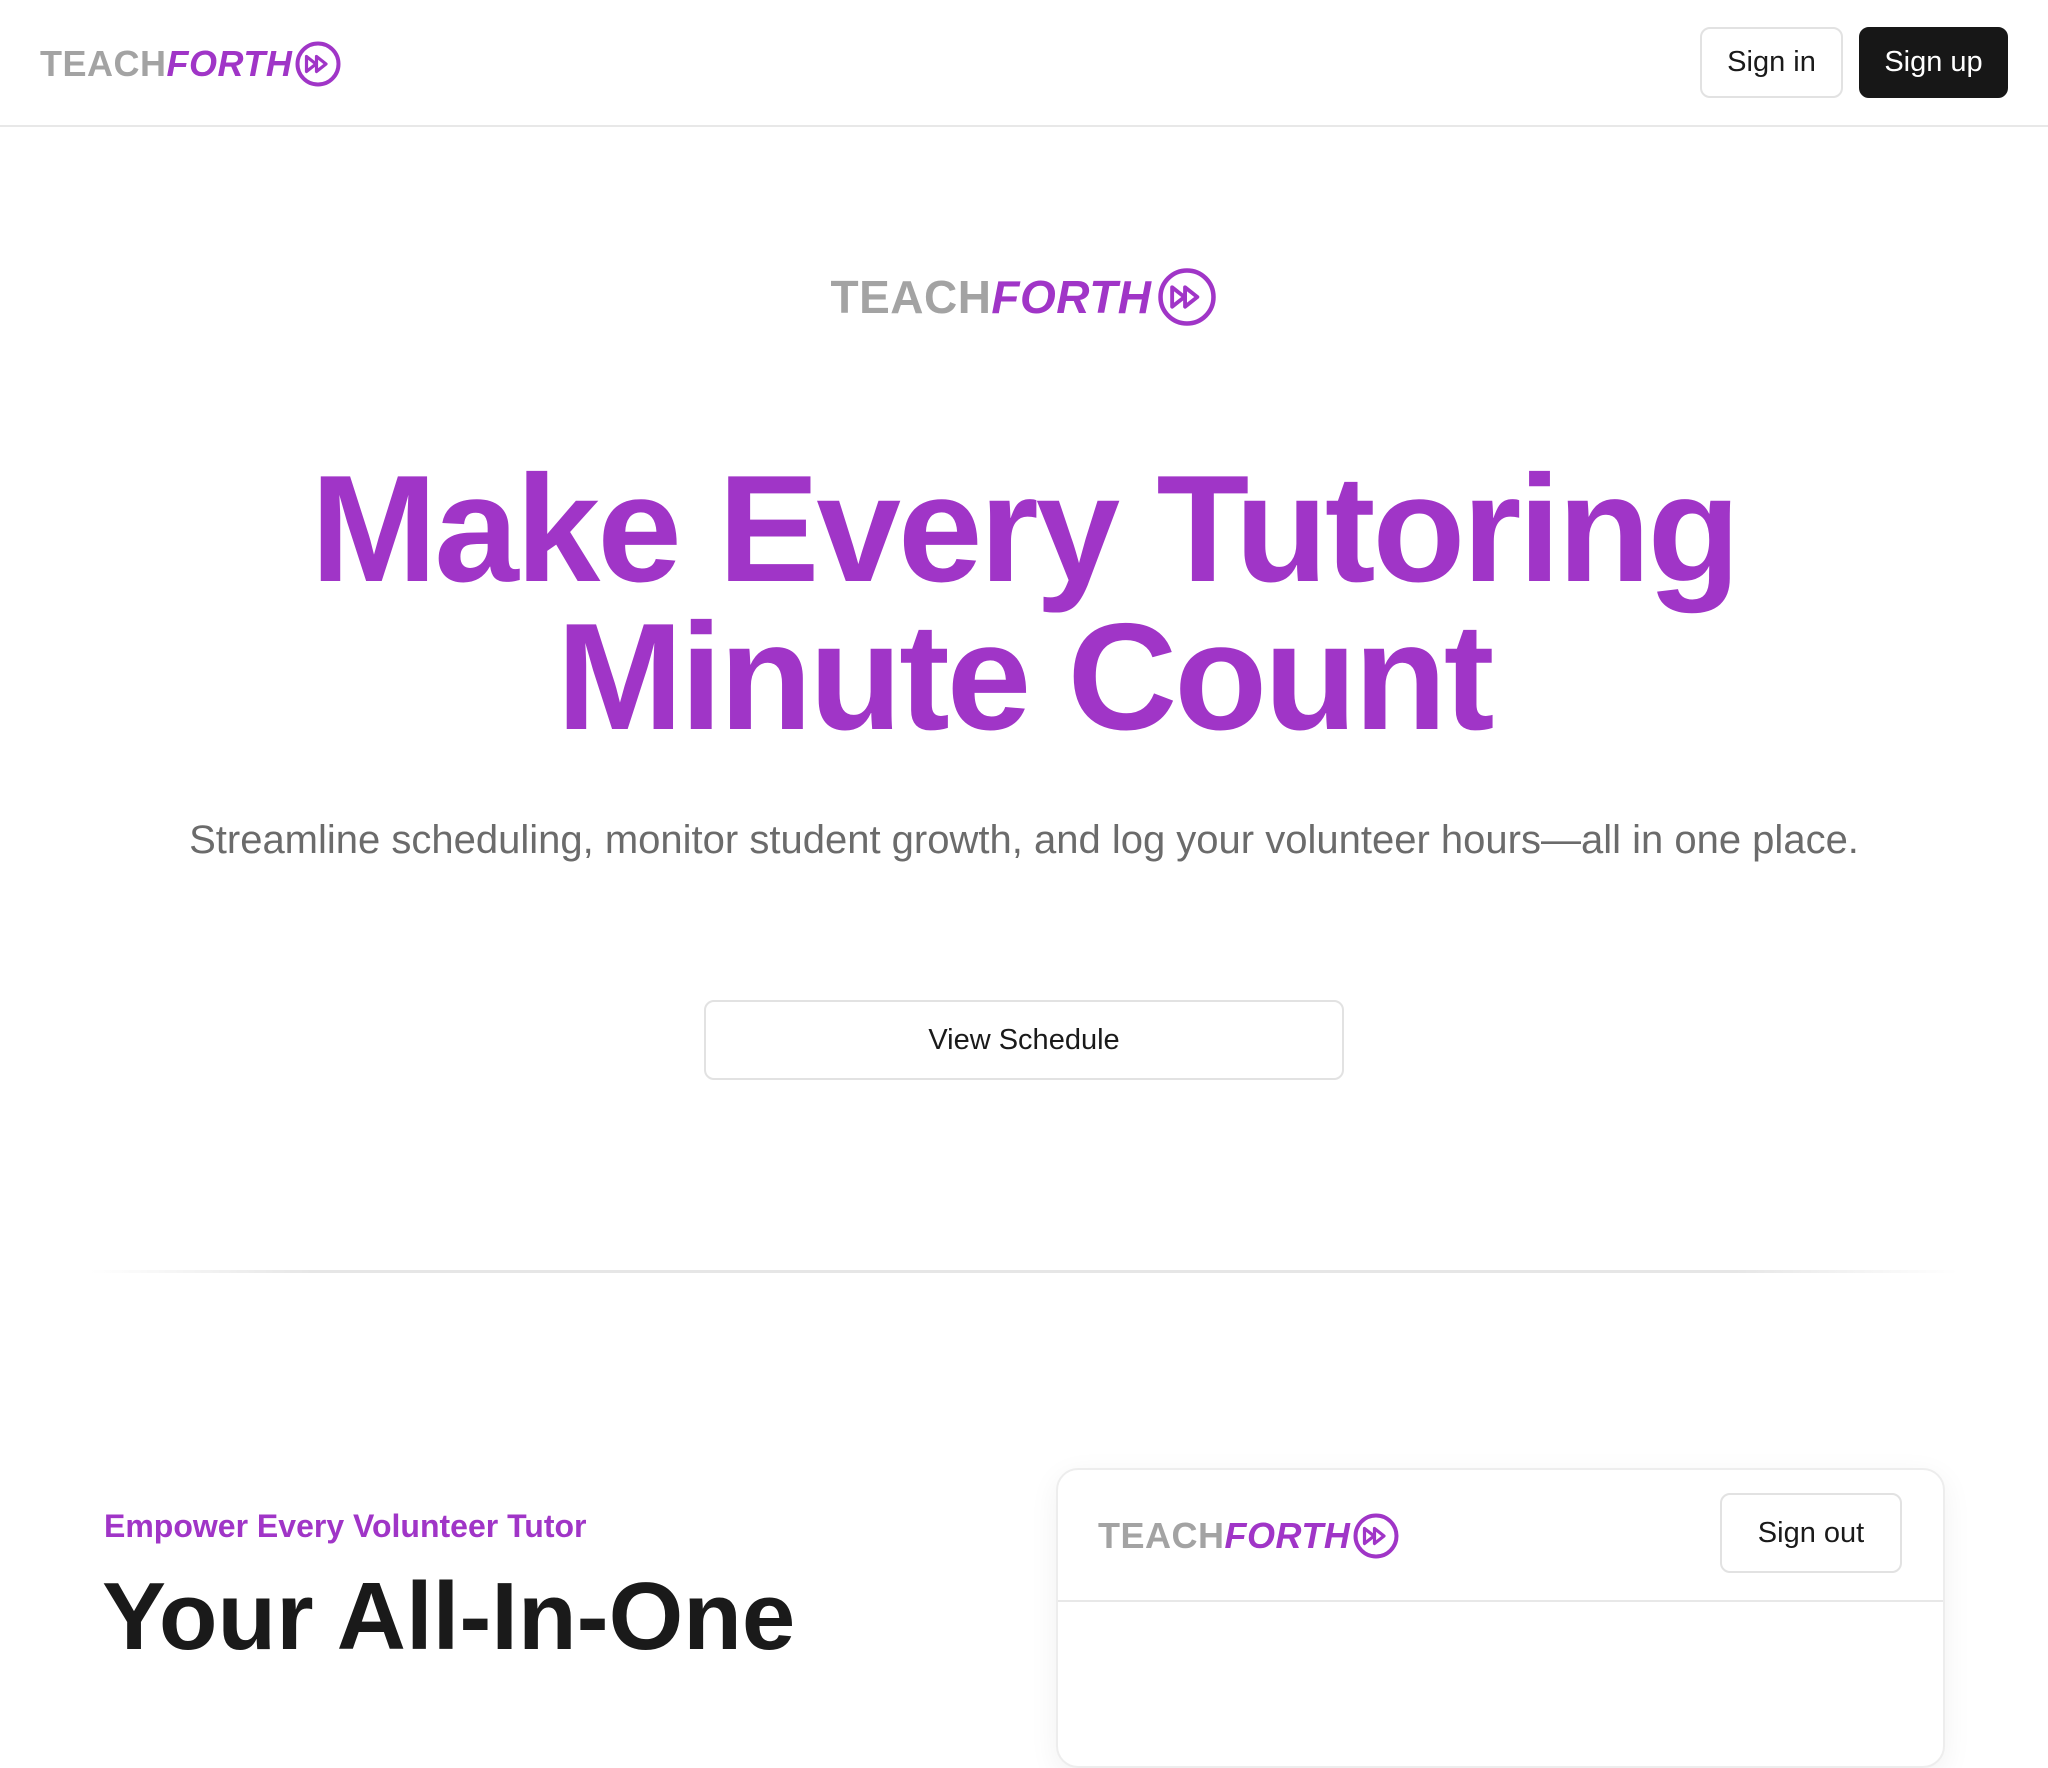 Image resolution: width=2048 pixels, height=1768 pixels. I want to click on hero-title-line2: Minute Count, so click(1025, 677).